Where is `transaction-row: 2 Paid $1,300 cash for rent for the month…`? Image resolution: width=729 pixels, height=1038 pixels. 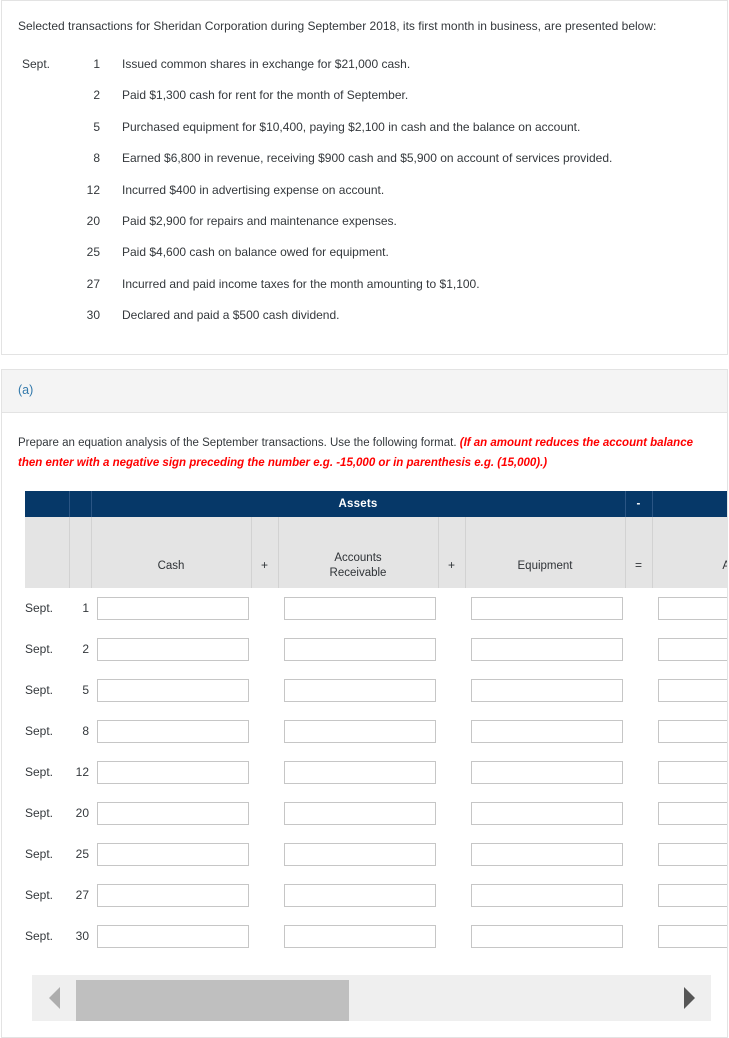
transaction-row: 2 Paid $1,300 cash for rent for the month… is located at coordinates (364, 95).